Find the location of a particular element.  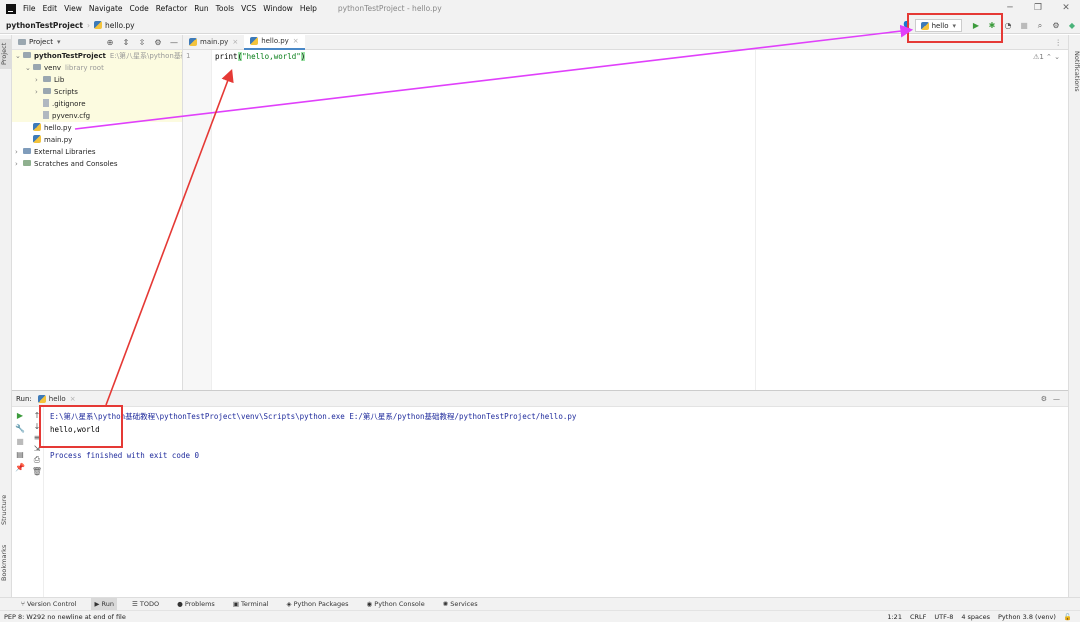

code-string: "hello,world" is located at coordinates (271, 56).